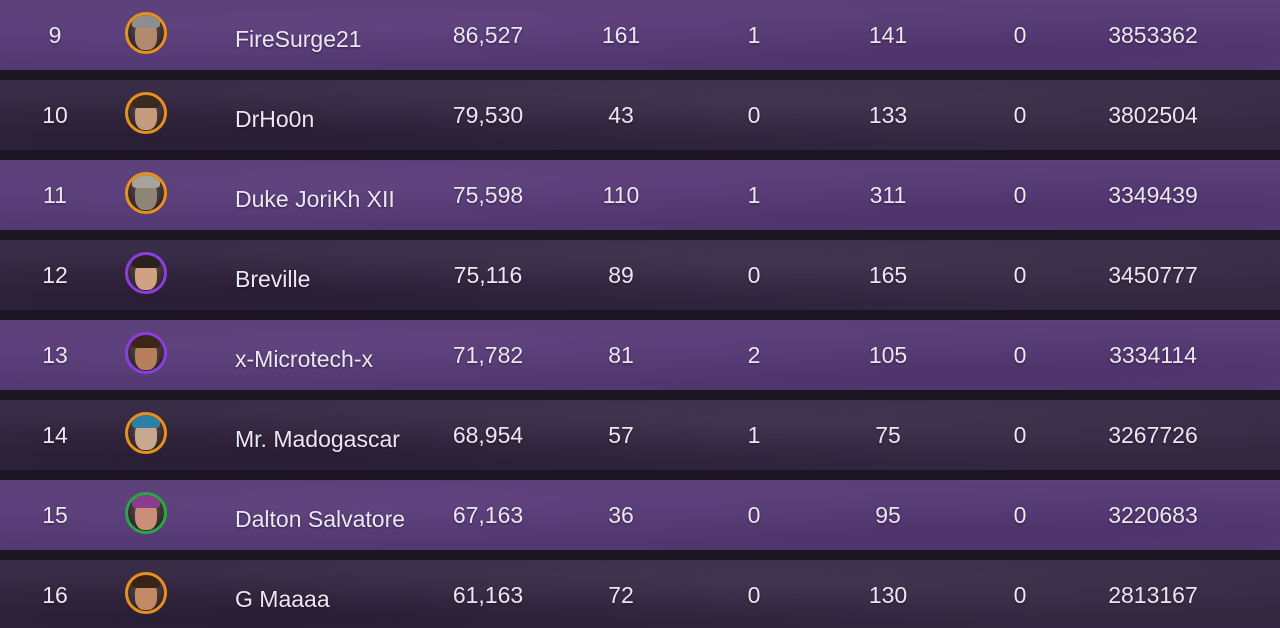 Image resolution: width=1280 pixels, height=628 pixels. What do you see at coordinates (621, 275) in the screenshot?
I see `stat-a-cell: 89` at bounding box center [621, 275].